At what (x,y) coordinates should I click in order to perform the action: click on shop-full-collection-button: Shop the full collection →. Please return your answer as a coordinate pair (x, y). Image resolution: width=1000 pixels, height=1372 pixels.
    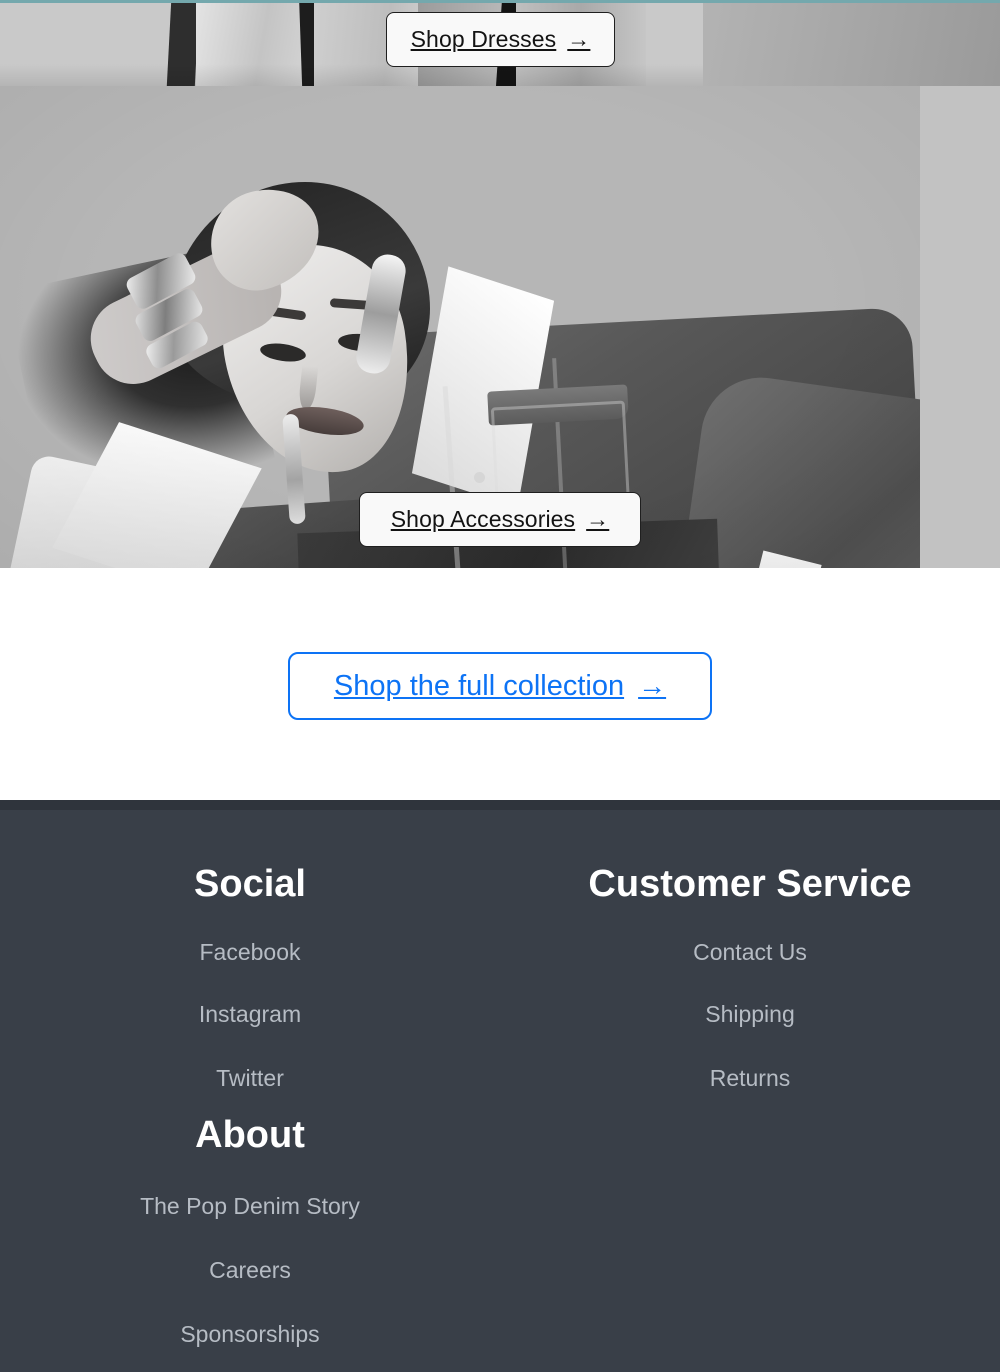
    Looking at the image, I should click on (500, 686).